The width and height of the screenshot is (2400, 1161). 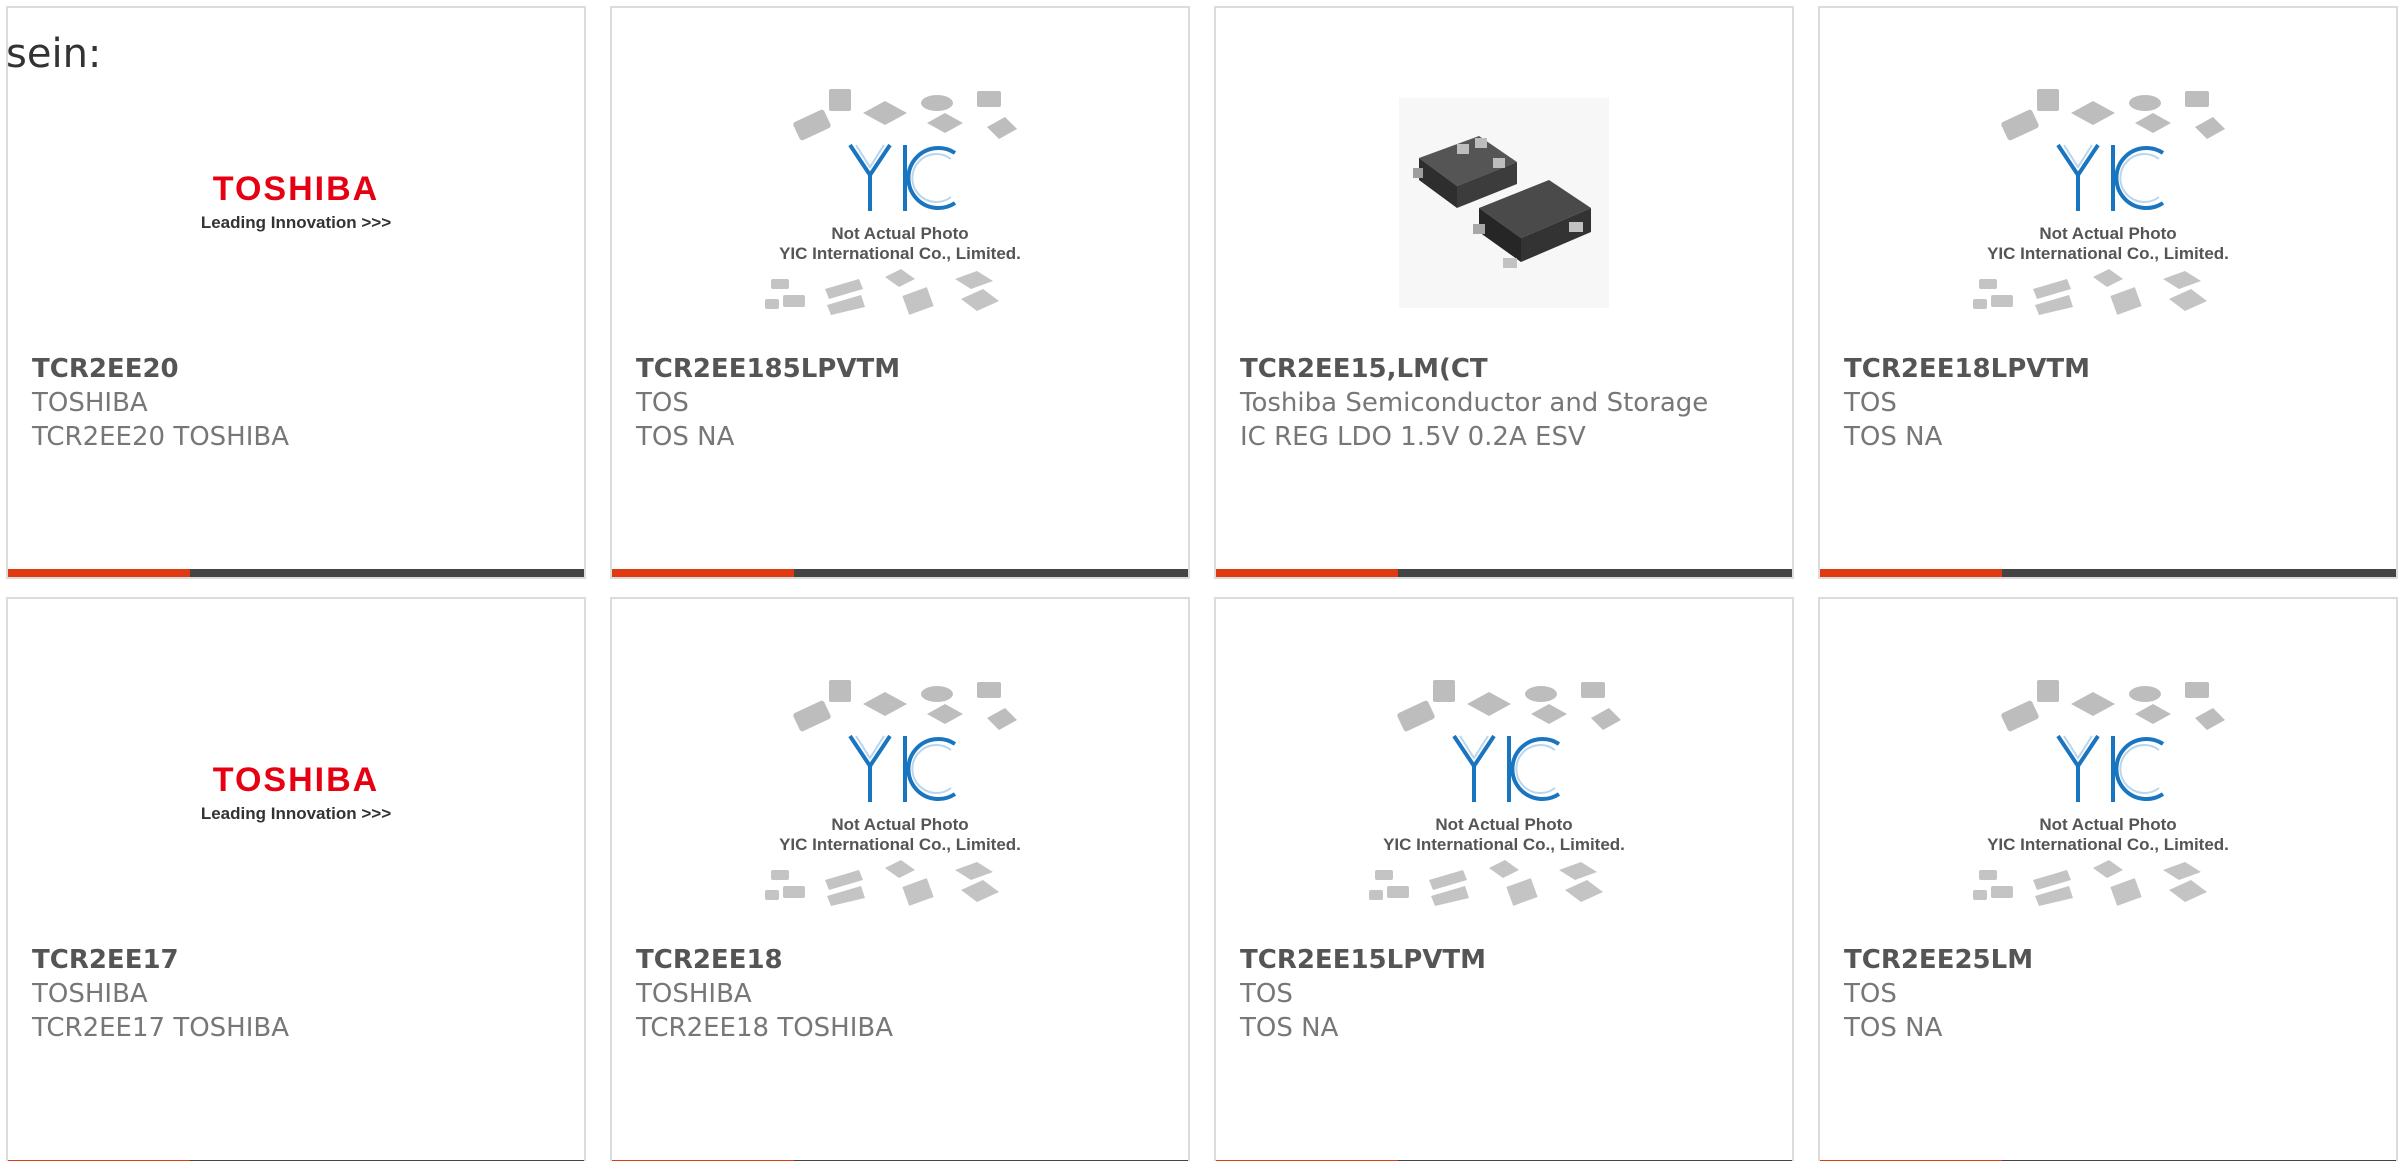 What do you see at coordinates (1474, 403) in the screenshot?
I see `manufacturer: Toshiba Semiconductor and Storage` at bounding box center [1474, 403].